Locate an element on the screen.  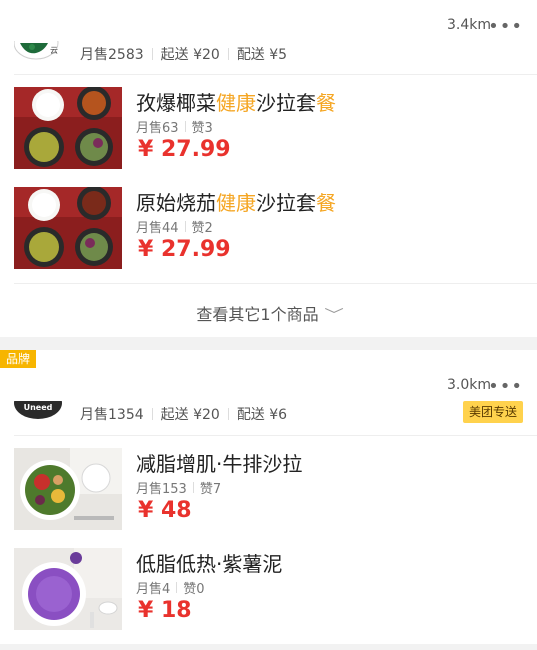
product-name: 减脂增肌·牛排沙拉 is located at coordinates (219, 464).